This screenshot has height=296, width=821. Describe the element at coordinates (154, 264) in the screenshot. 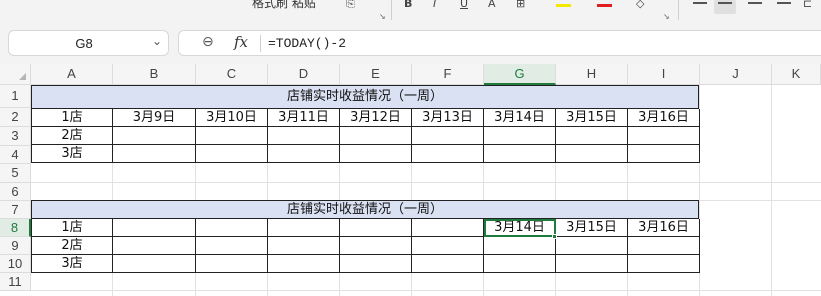

I see `cell-b10` at that location.